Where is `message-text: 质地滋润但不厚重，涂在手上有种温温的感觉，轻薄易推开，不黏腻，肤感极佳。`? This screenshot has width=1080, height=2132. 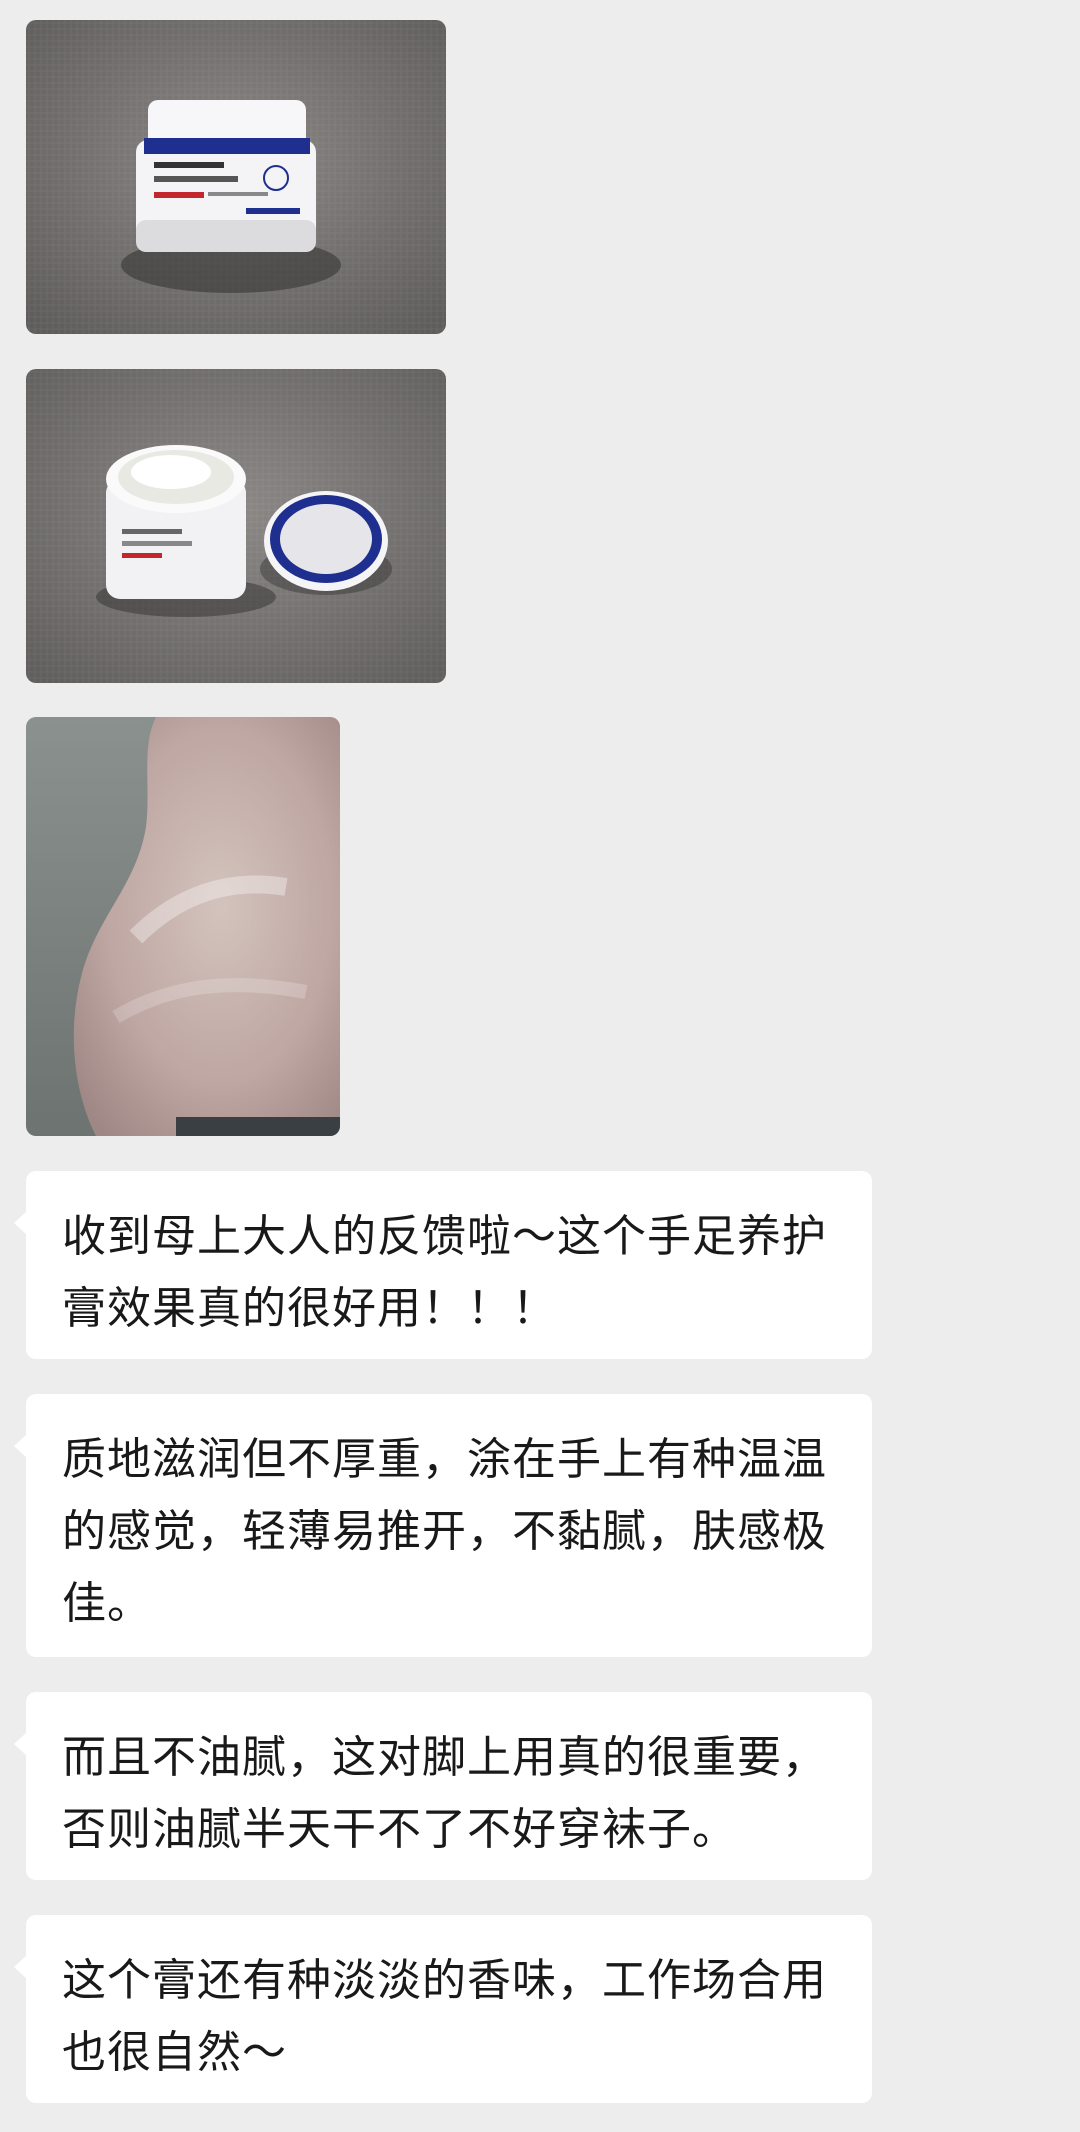 message-text: 质地滋润但不厚重，涂在手上有种温温的感觉，轻薄易推开，不黏腻，肤感极佳。 is located at coordinates (444, 1531).